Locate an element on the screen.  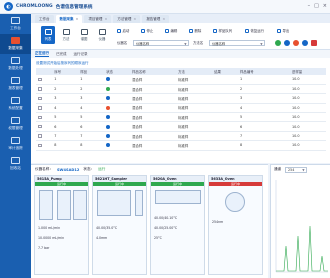
edit-button: 编辑 is located at coordinates (171, 30).